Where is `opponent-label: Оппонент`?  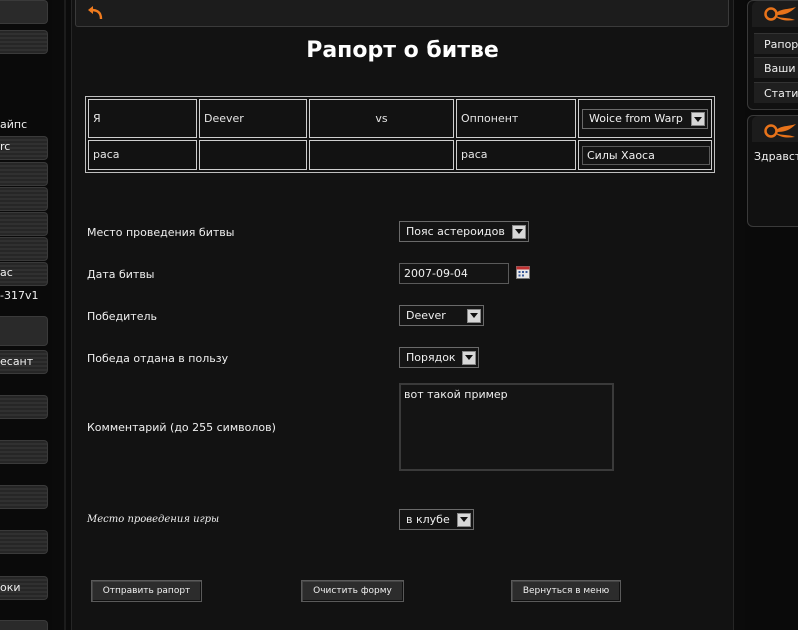 opponent-label: Оппонент is located at coordinates (516, 118).